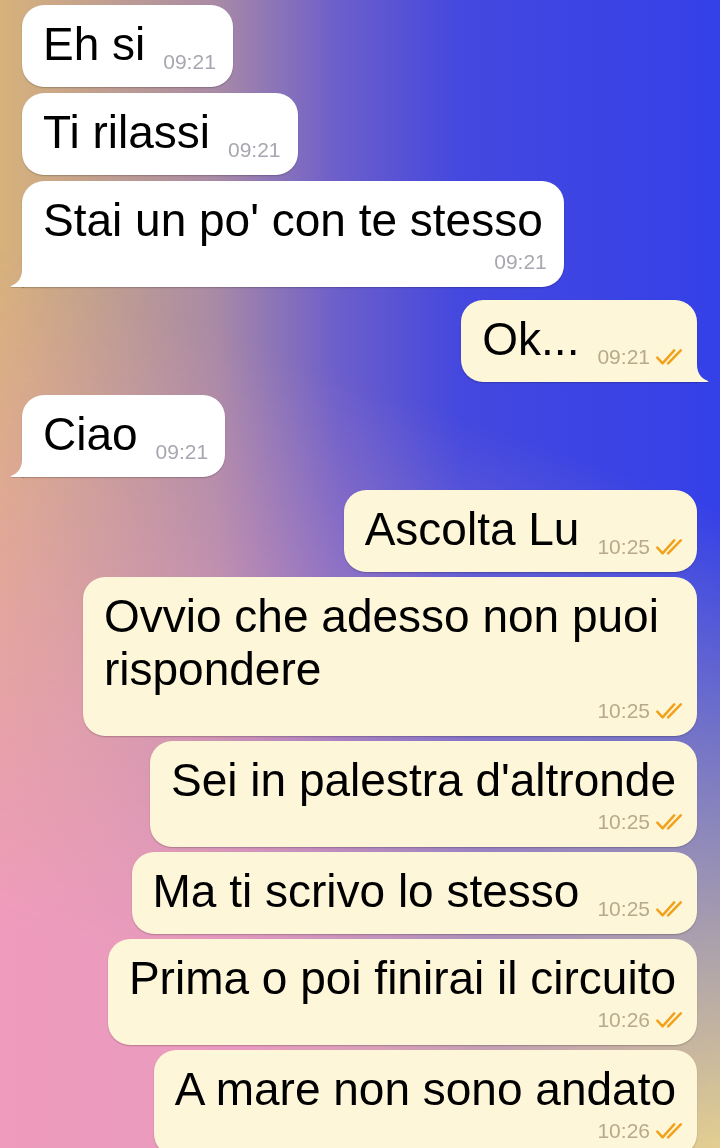 The height and width of the screenshot is (1148, 720). I want to click on message-text: Ciao, so click(90, 434).